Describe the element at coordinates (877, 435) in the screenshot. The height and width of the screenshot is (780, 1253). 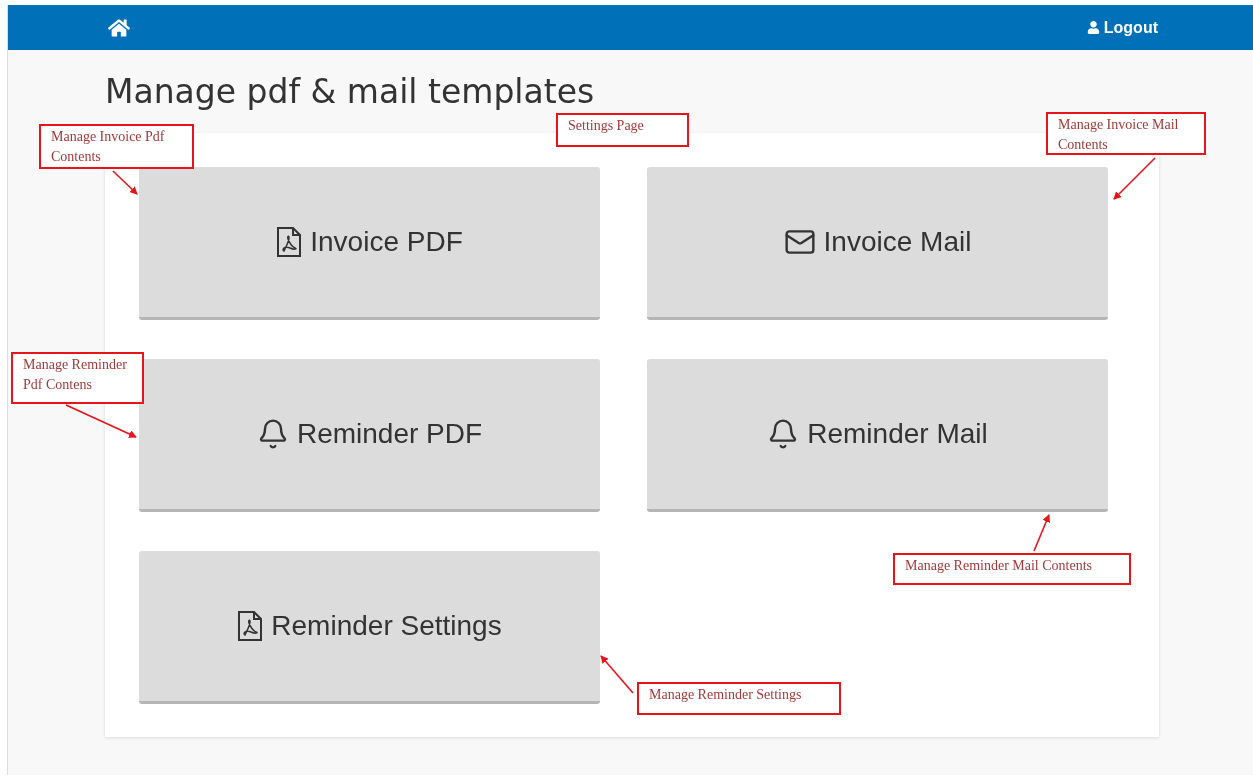
I see `template-tile-button: Reminder Mail` at that location.